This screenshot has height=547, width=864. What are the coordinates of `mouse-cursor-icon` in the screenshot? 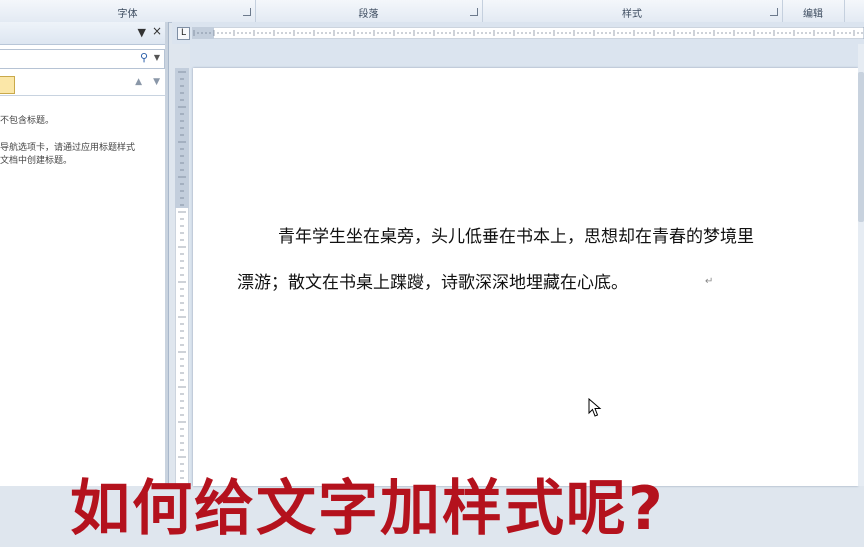 It's located at (595, 407).